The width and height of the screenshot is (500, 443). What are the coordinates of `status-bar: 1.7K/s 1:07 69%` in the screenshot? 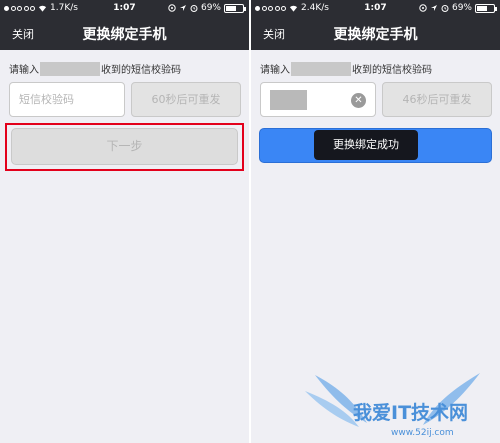 It's located at (124, 8).